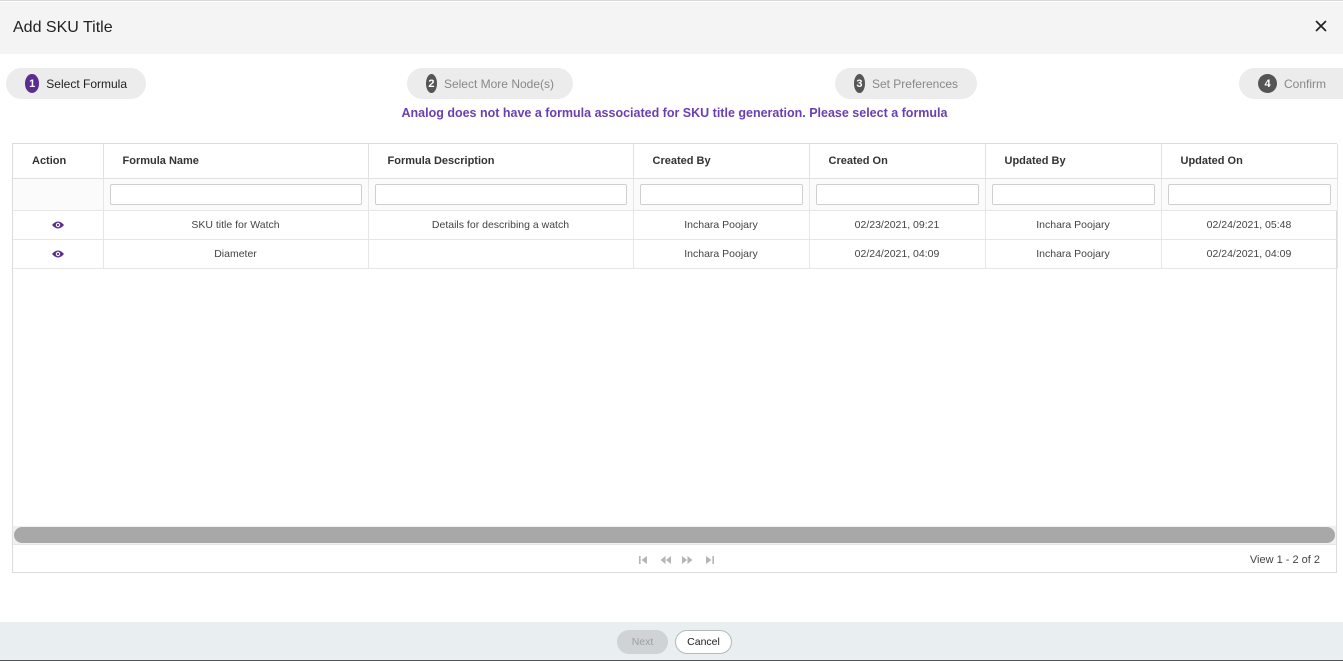  I want to click on step-select-more-nodes: 2 Select More Node(s), so click(490, 83).